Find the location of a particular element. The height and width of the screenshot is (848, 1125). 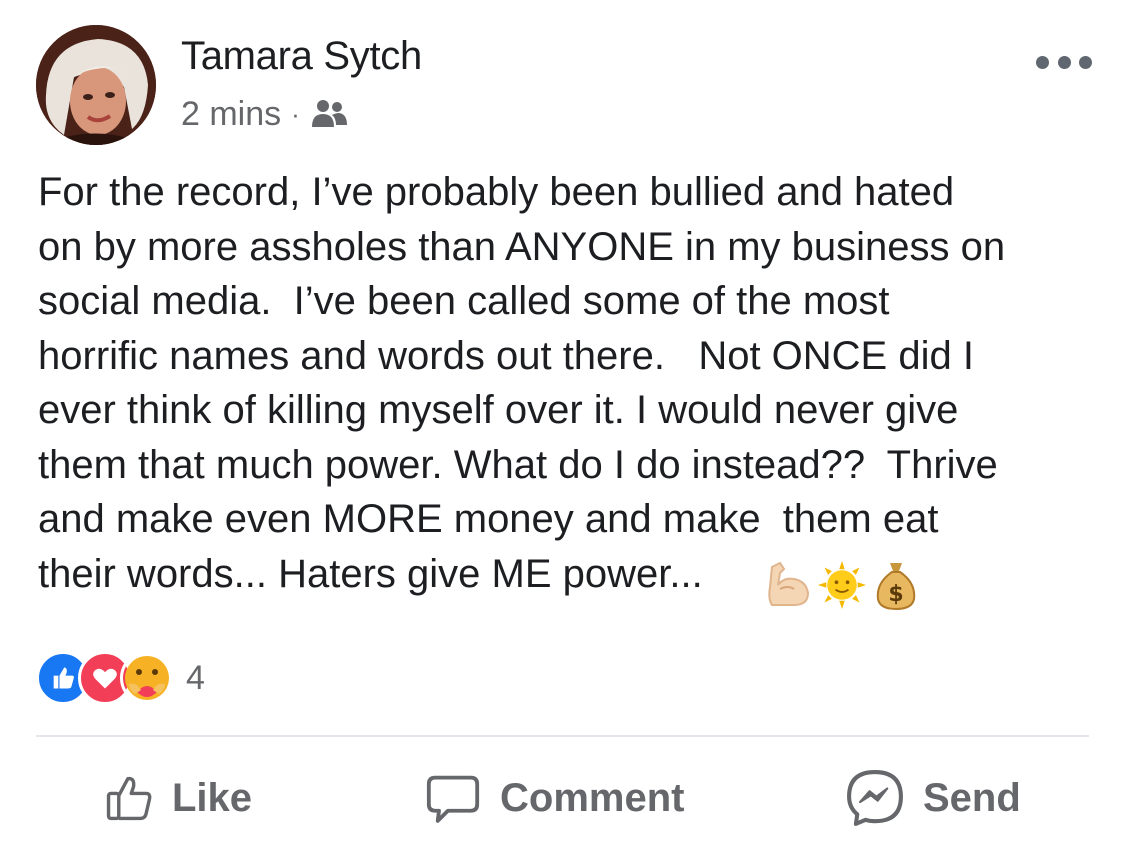

messenger-icon is located at coordinates (875, 798).